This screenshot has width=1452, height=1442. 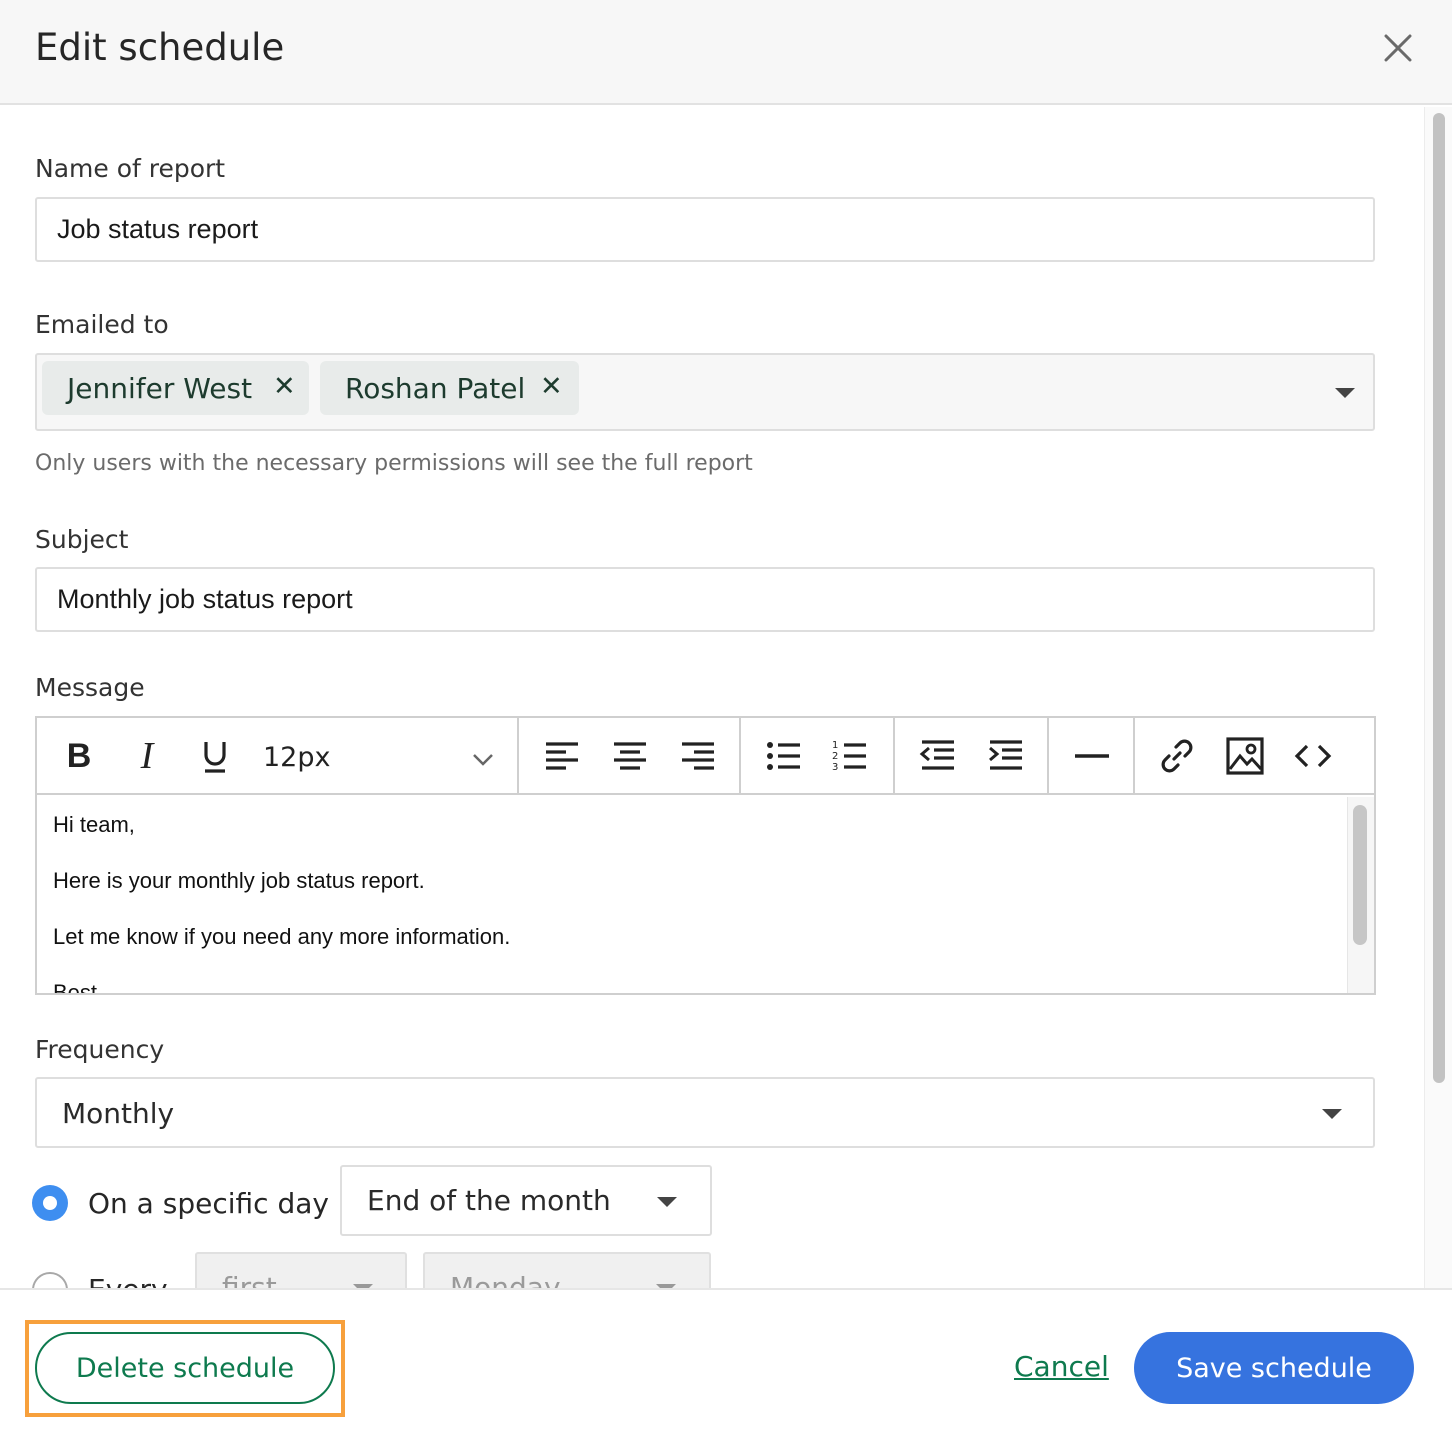 I want to click on message-line: Best, so click(x=75, y=986).